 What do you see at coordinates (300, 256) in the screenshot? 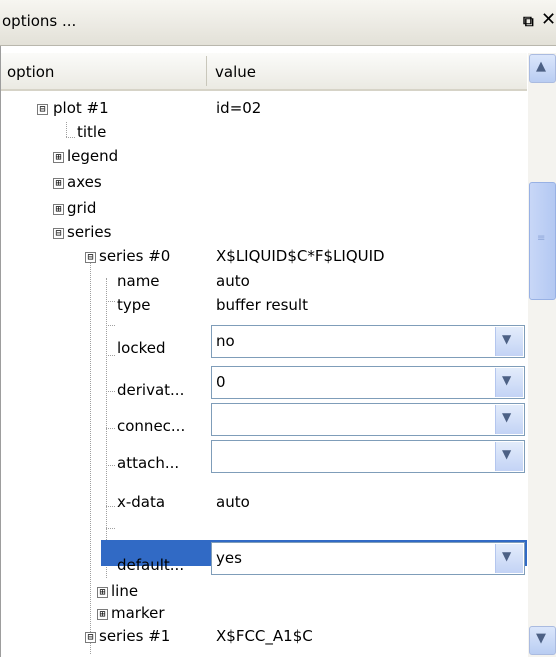
I see `tree-value-series-0: X$LIQUID$C*F$LIQUID` at bounding box center [300, 256].